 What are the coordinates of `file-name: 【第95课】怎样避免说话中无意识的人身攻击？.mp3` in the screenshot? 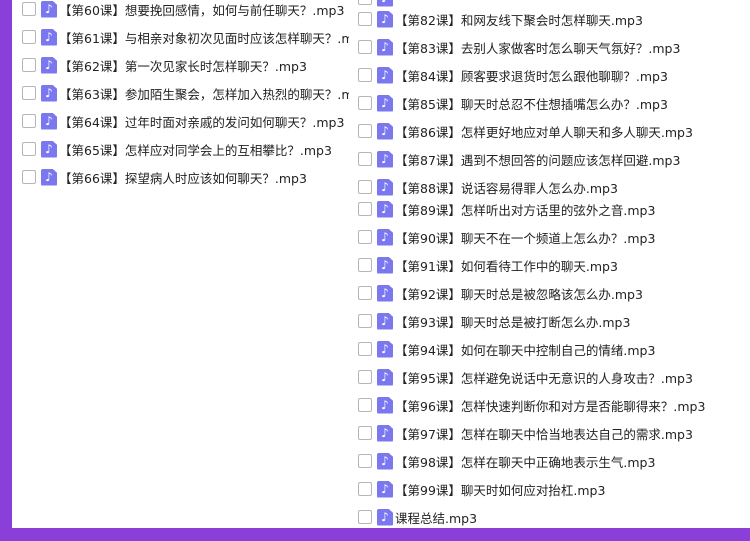 It's located at (544, 377).